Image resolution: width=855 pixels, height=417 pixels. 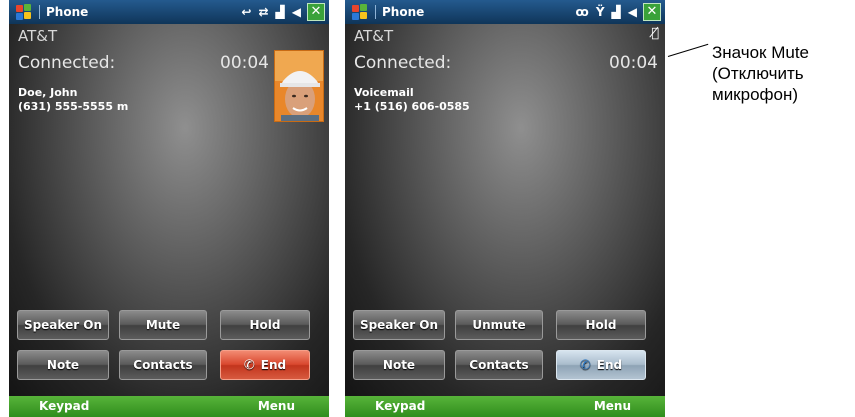 I want to click on antenna-icon: Ÿ, so click(x=600, y=12).